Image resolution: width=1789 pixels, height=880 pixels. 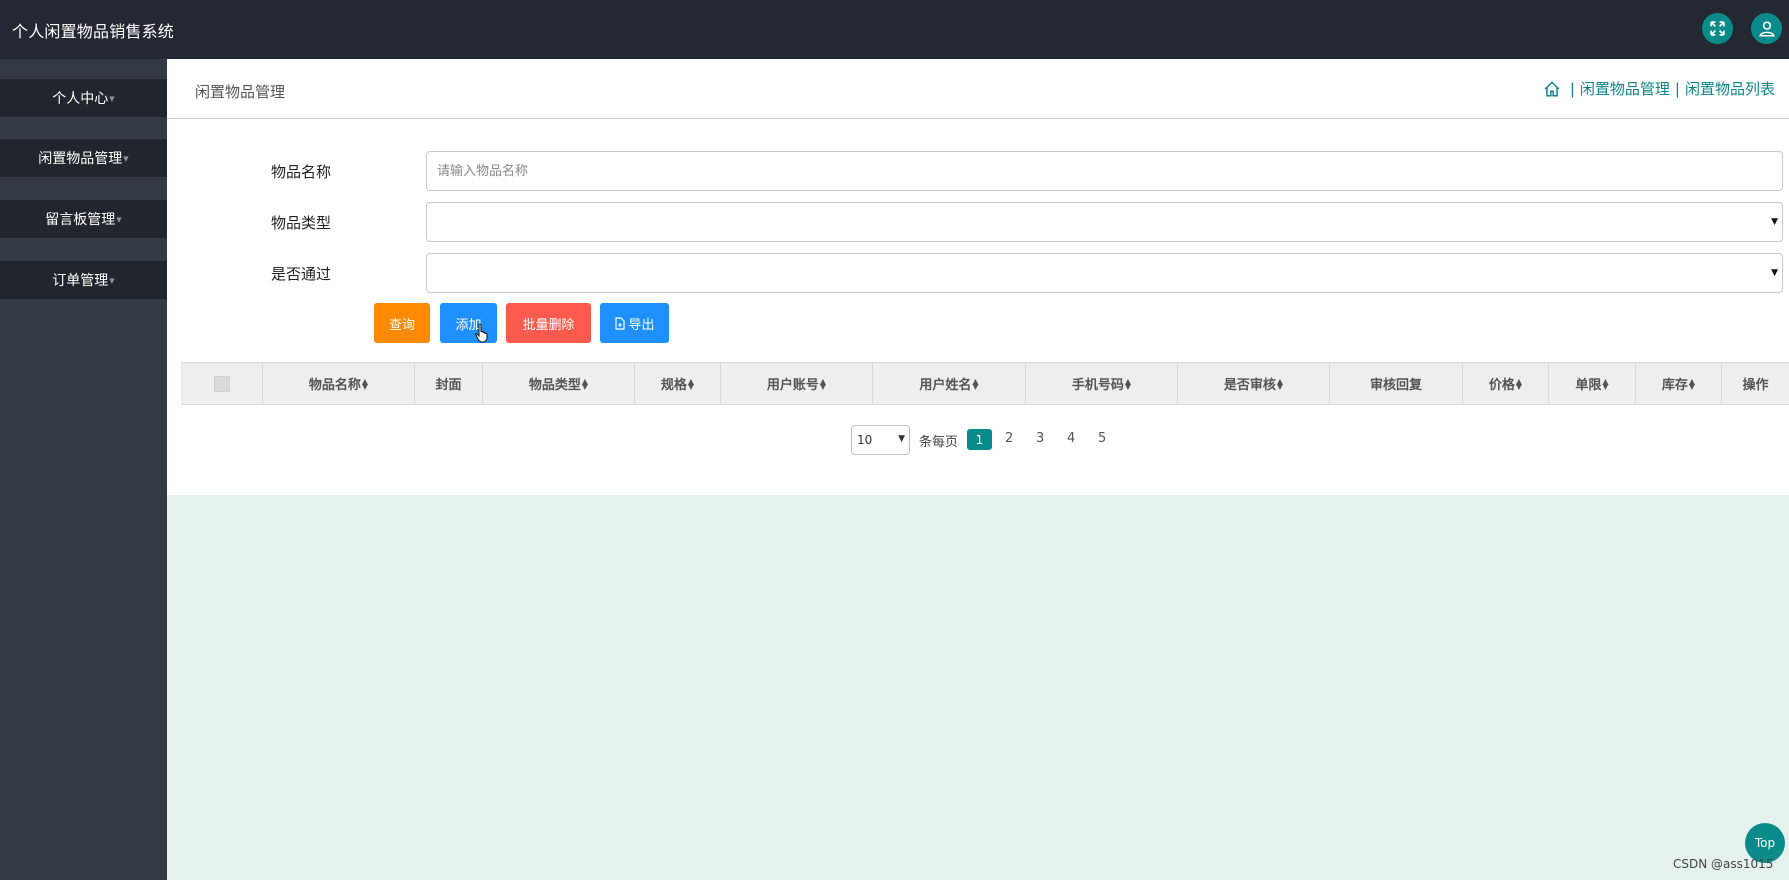 What do you see at coordinates (792, 385) in the screenshot?
I see `column-label: 用户账号` at bounding box center [792, 385].